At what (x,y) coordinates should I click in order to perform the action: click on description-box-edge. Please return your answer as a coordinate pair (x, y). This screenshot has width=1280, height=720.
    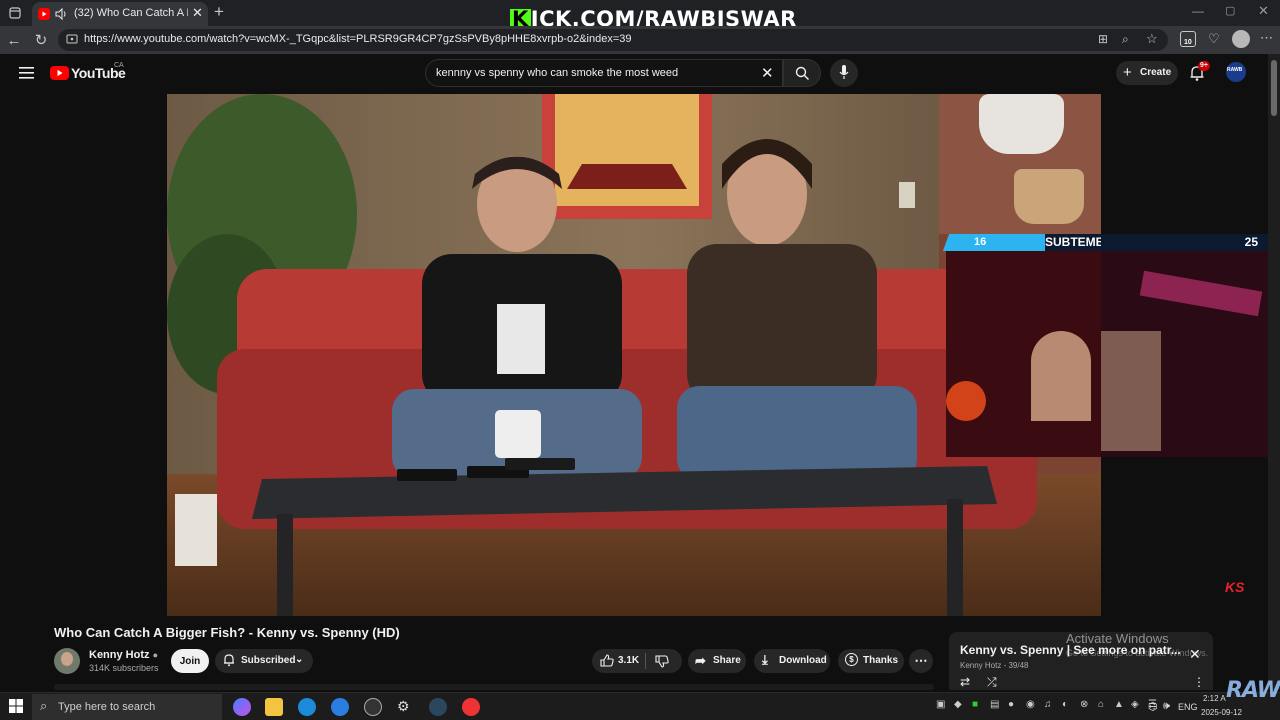
    Looking at the image, I should click on (494, 687).